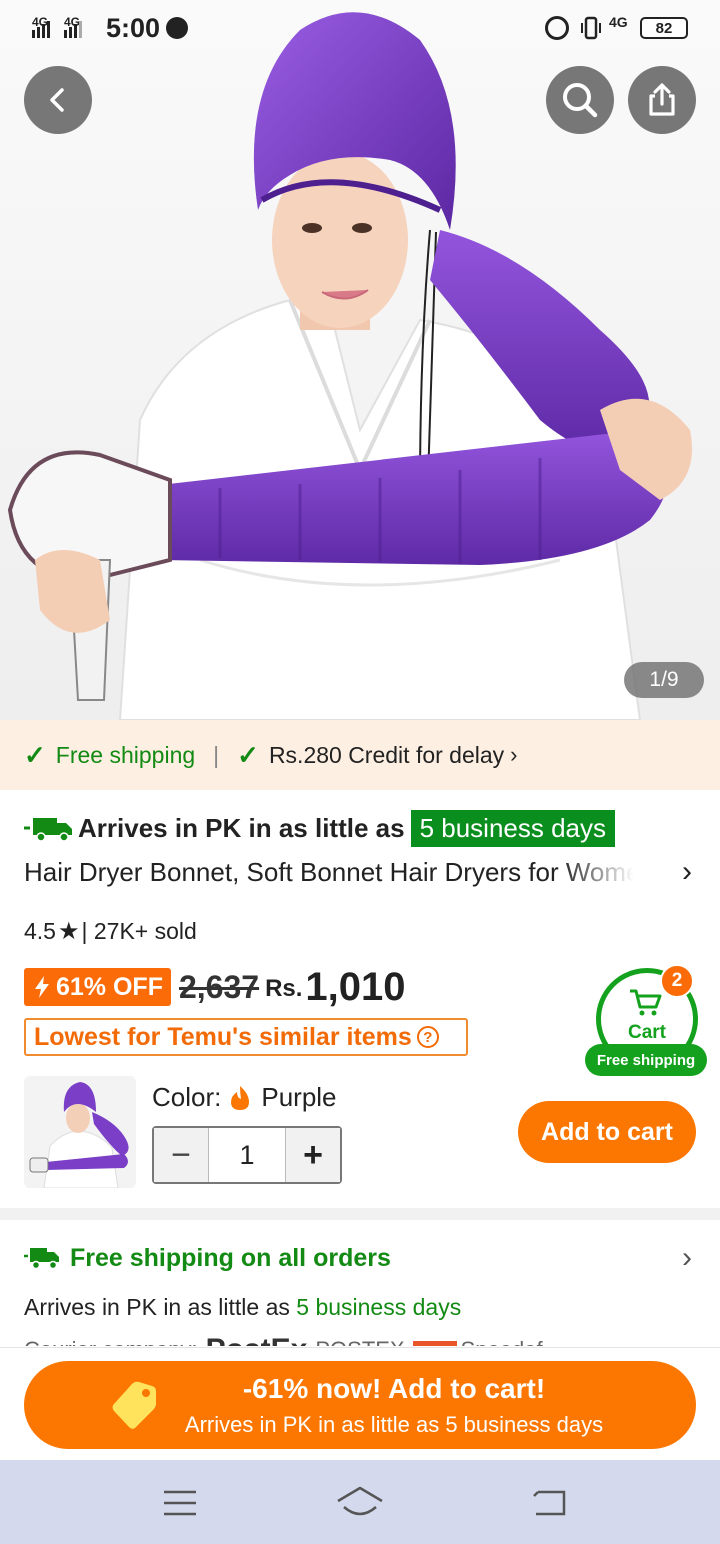 The height and width of the screenshot is (1544, 720). I want to click on variant-thumbnail, so click(80, 1132).